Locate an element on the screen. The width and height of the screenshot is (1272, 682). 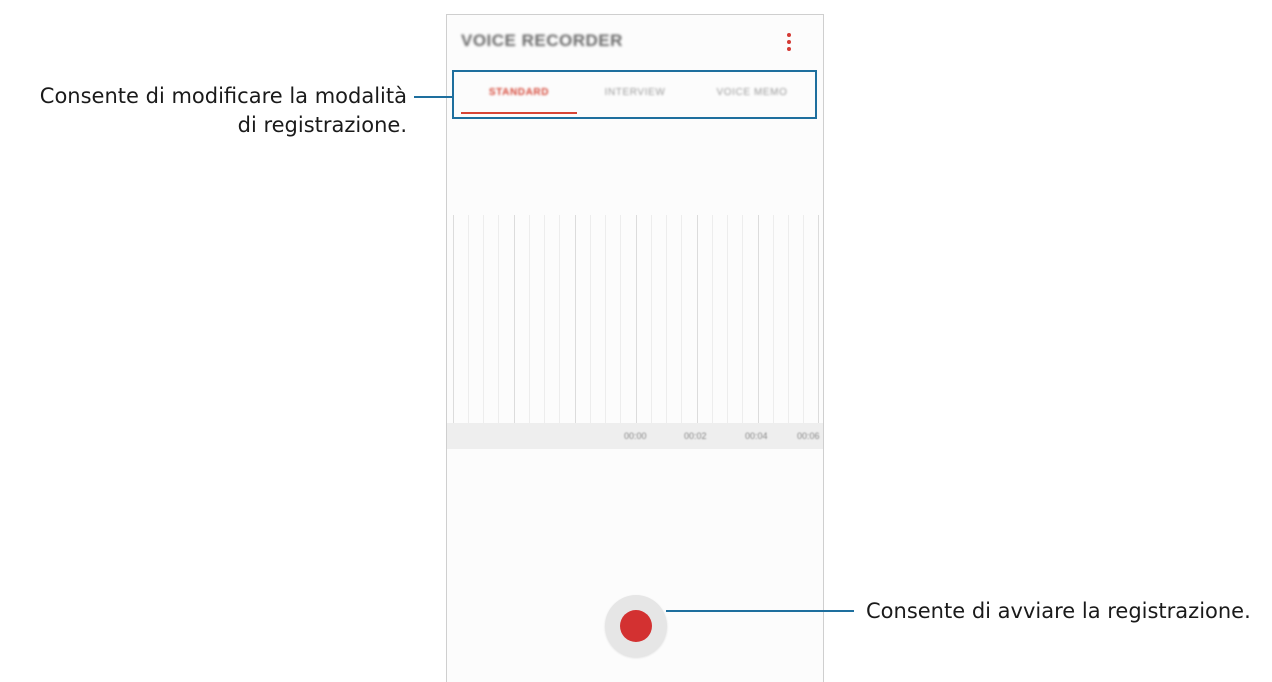
app-title: VOICE RECORDER is located at coordinates (542, 40).